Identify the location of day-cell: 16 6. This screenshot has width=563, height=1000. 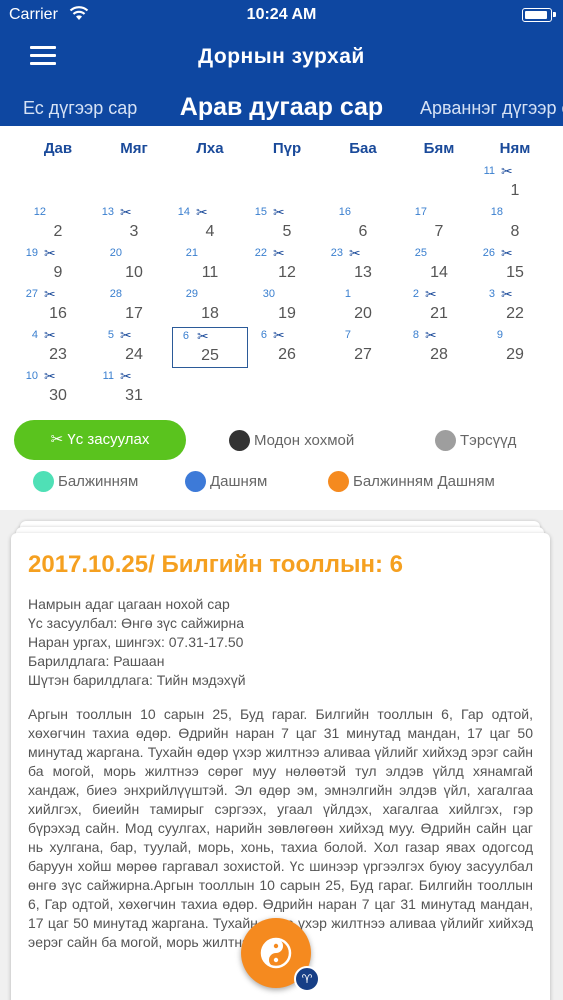
(363, 224).